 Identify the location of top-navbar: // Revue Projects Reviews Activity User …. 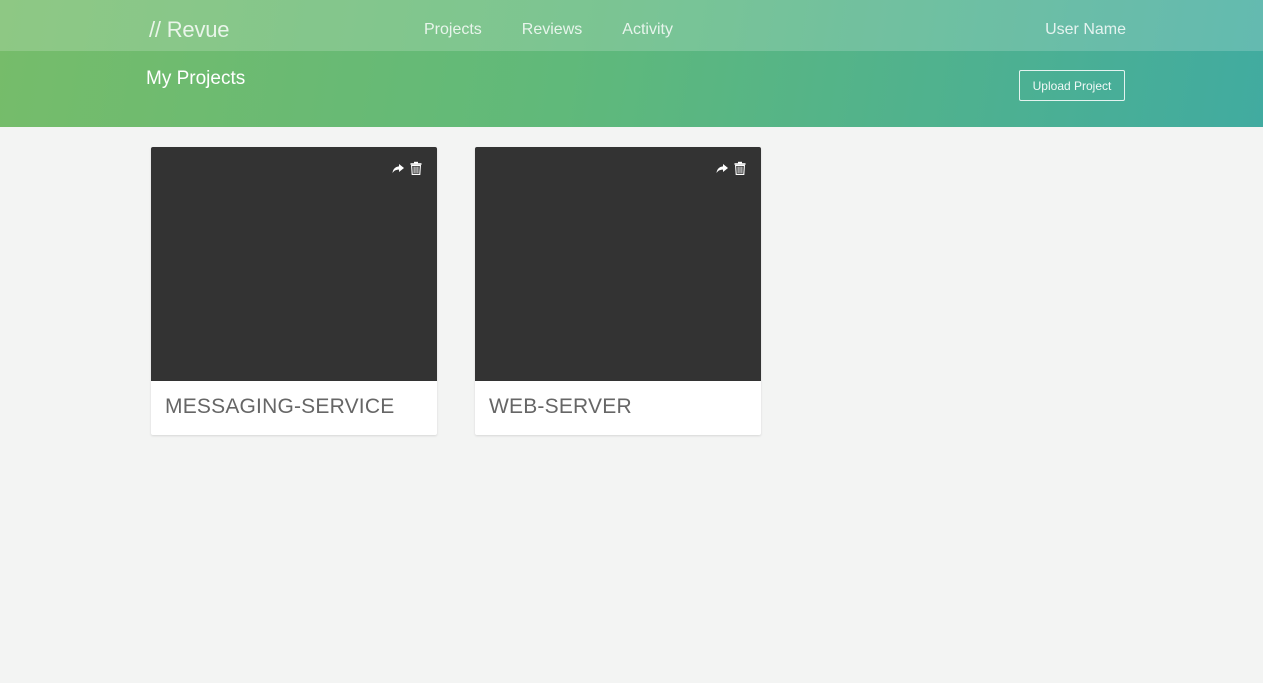
(631, 25).